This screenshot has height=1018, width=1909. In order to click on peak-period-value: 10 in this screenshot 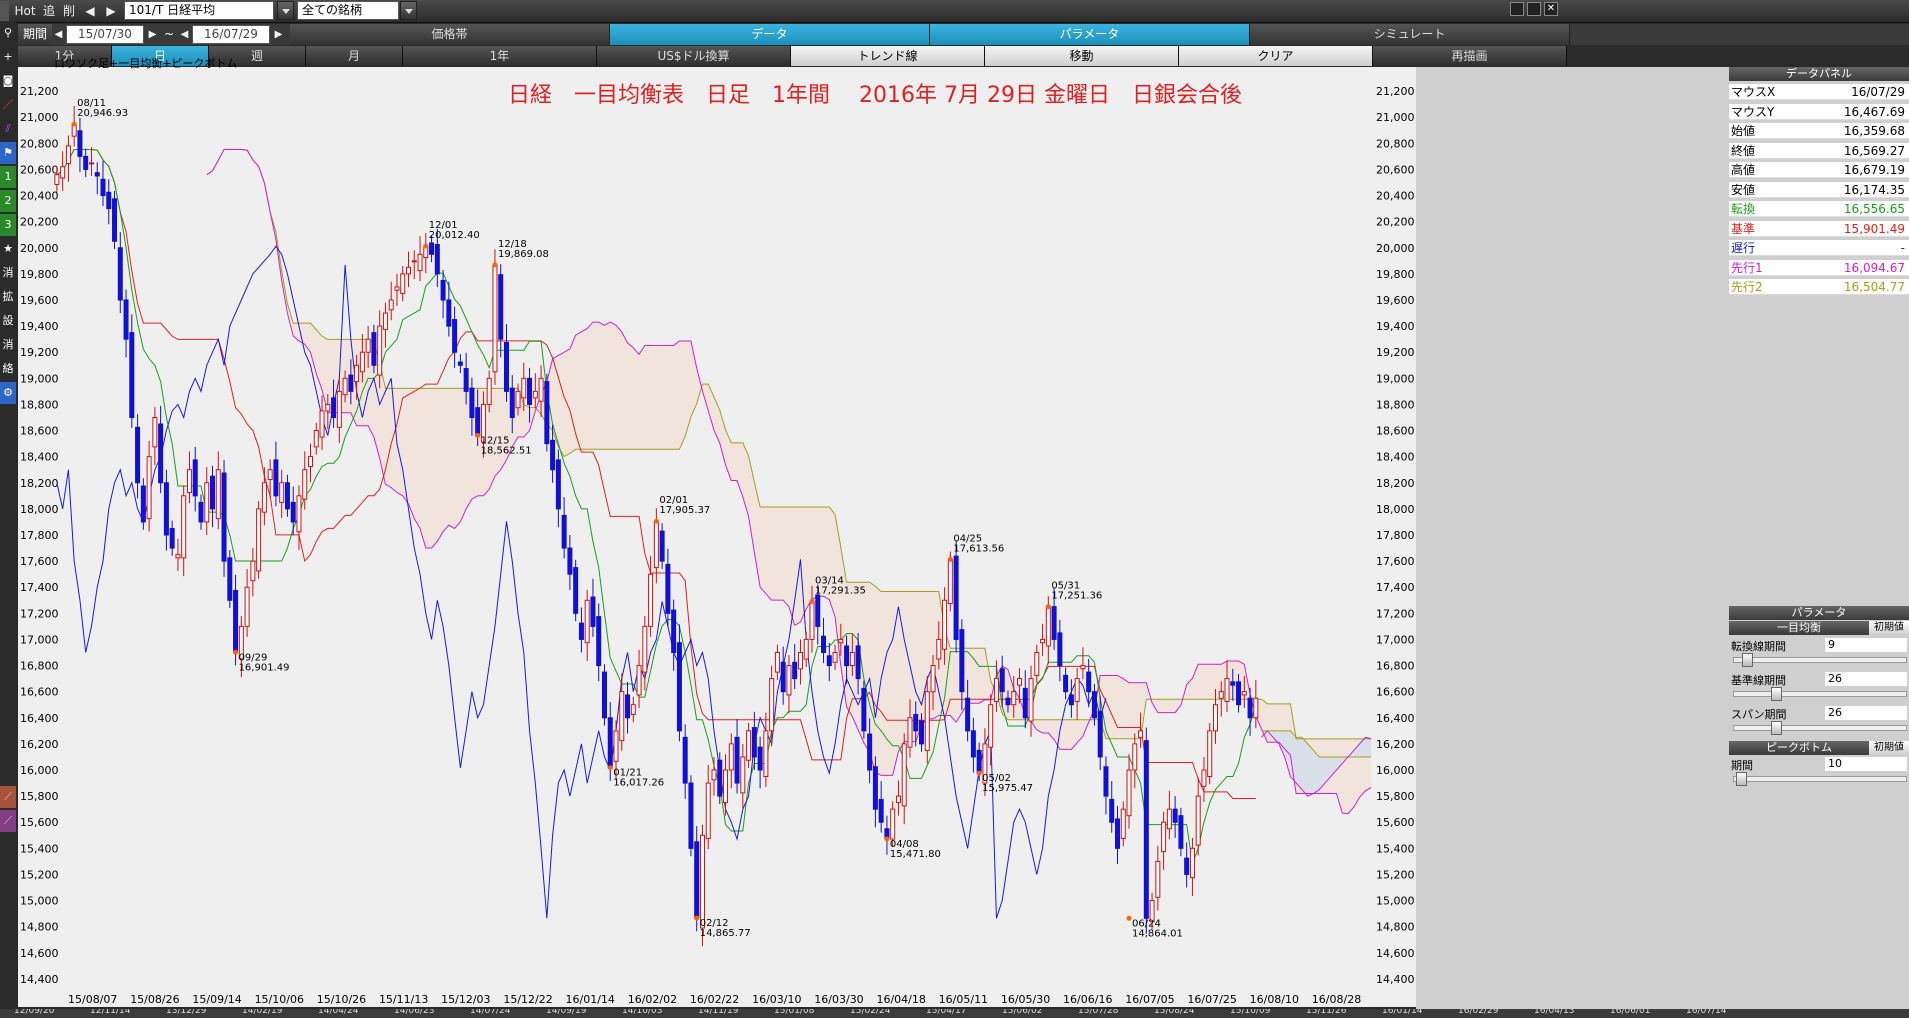, I will do `click(1866, 764)`.